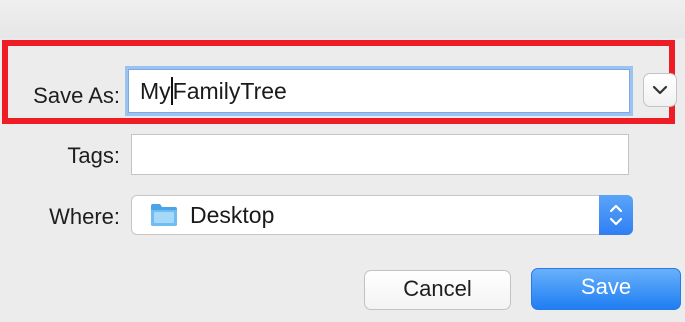 The image size is (685, 322). What do you see at coordinates (382, 215) in the screenshot?
I see `where-popup: Desktop` at bounding box center [382, 215].